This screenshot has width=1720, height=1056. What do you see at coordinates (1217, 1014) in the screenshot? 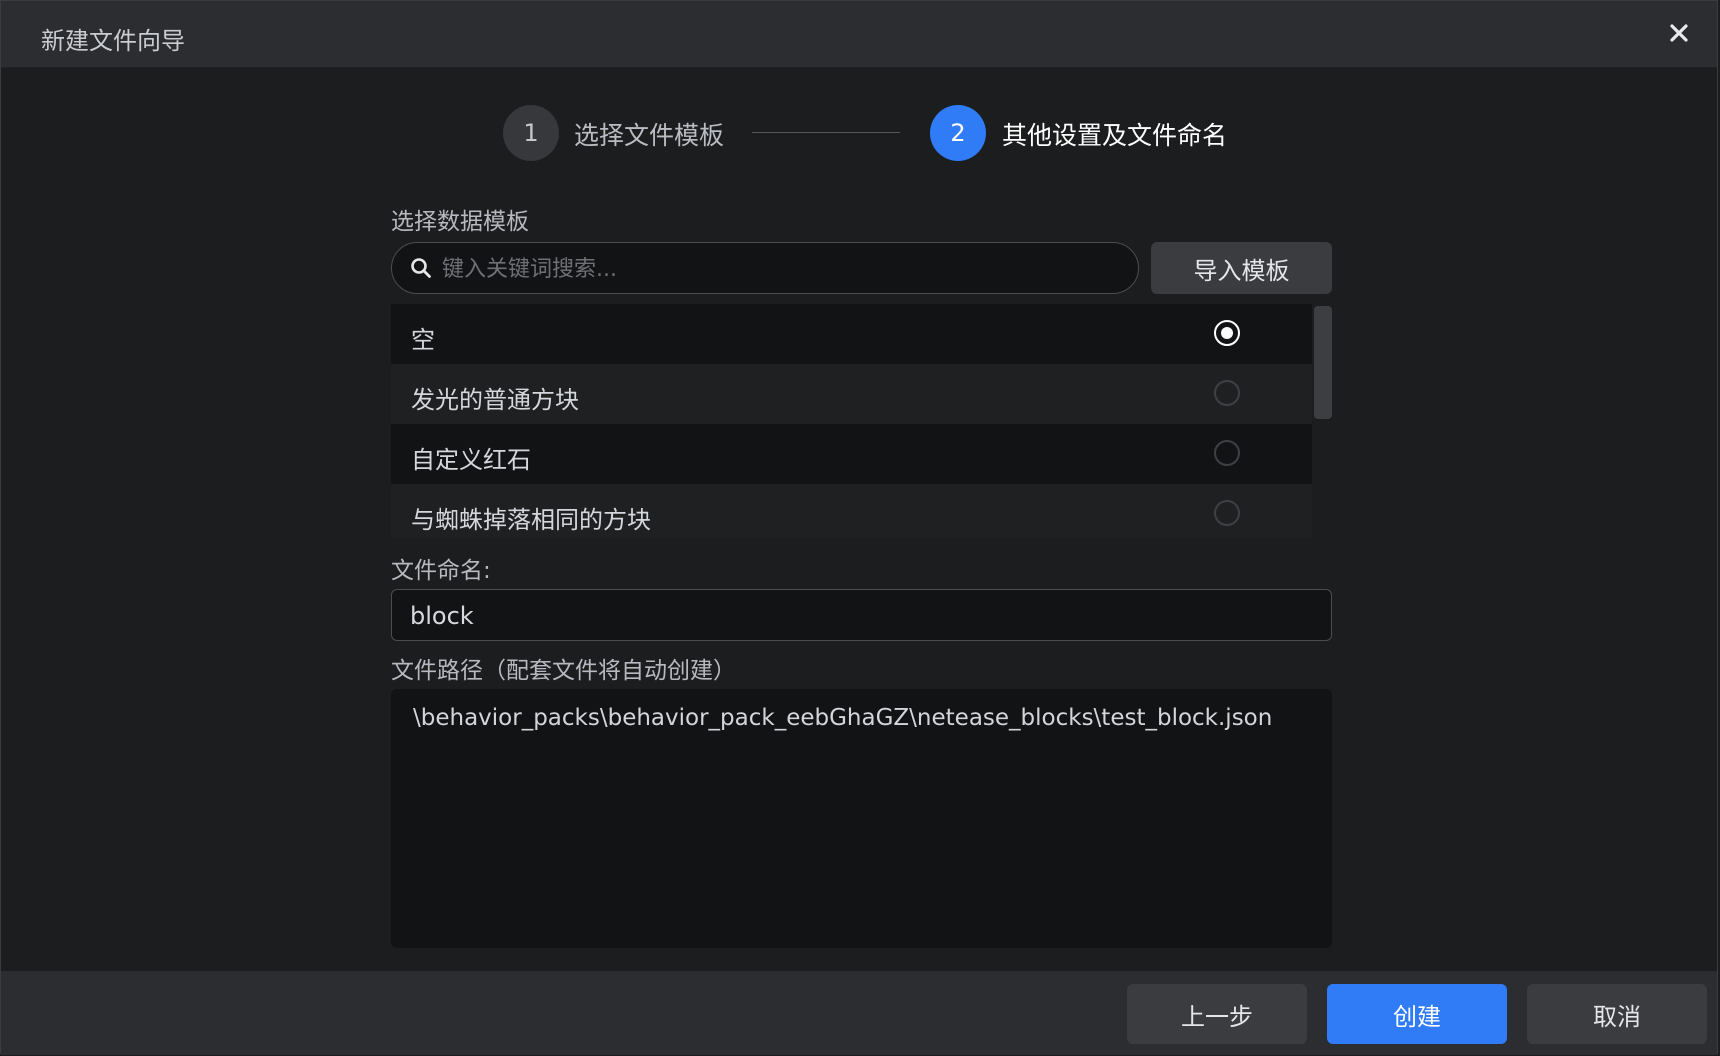
I see `previous-step-button: 上一步` at bounding box center [1217, 1014].